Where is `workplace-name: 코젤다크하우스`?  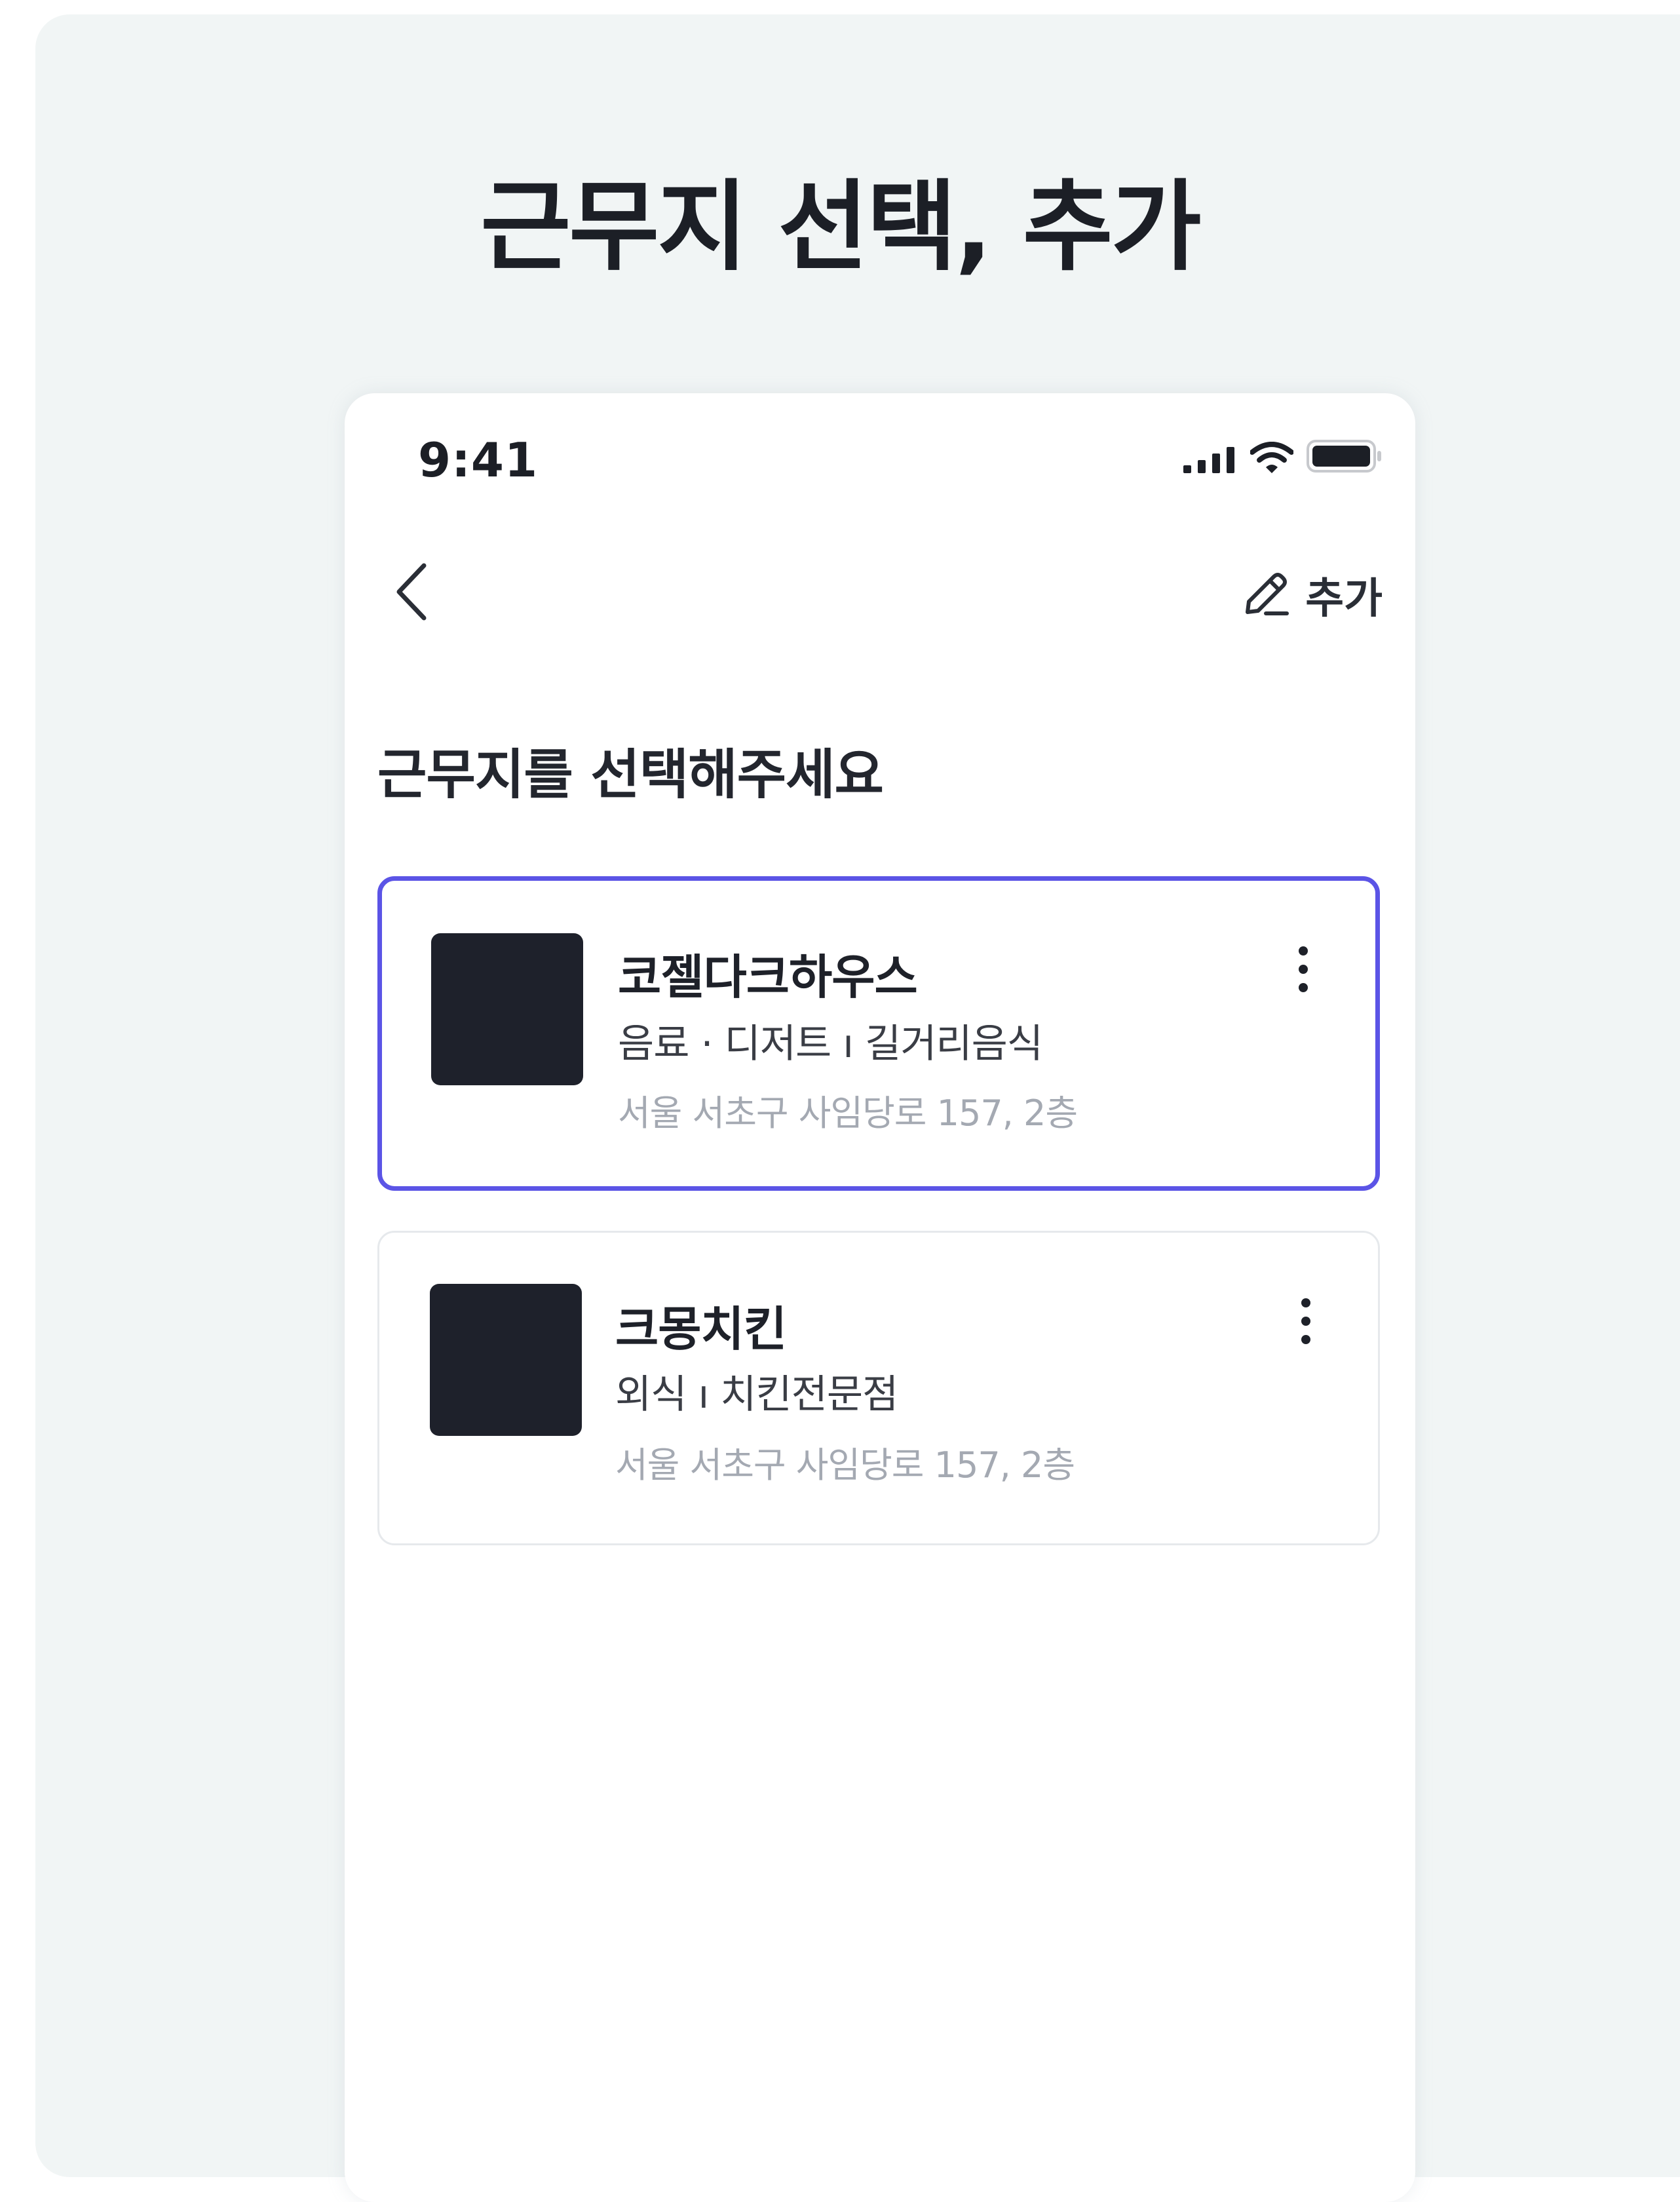 workplace-name: 코젤다크하우스 is located at coordinates (768, 978).